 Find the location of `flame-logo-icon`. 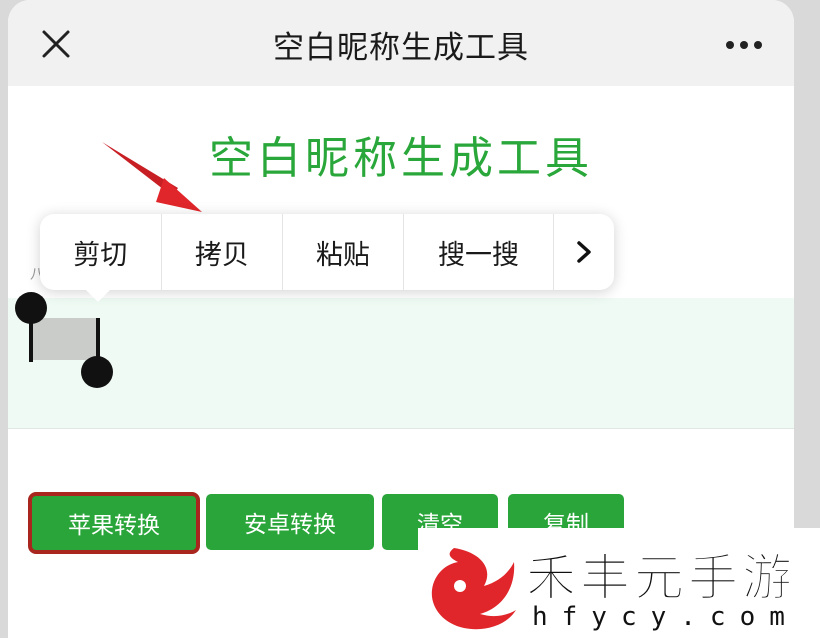

flame-logo-icon is located at coordinates (473, 589).